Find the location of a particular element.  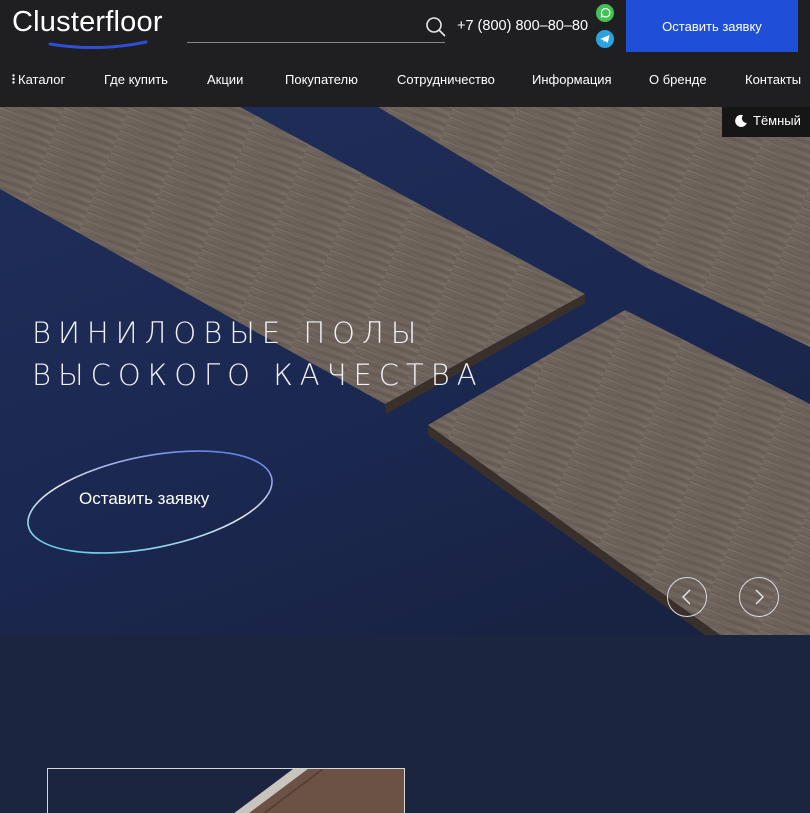

slider-next-button is located at coordinates (759, 597).